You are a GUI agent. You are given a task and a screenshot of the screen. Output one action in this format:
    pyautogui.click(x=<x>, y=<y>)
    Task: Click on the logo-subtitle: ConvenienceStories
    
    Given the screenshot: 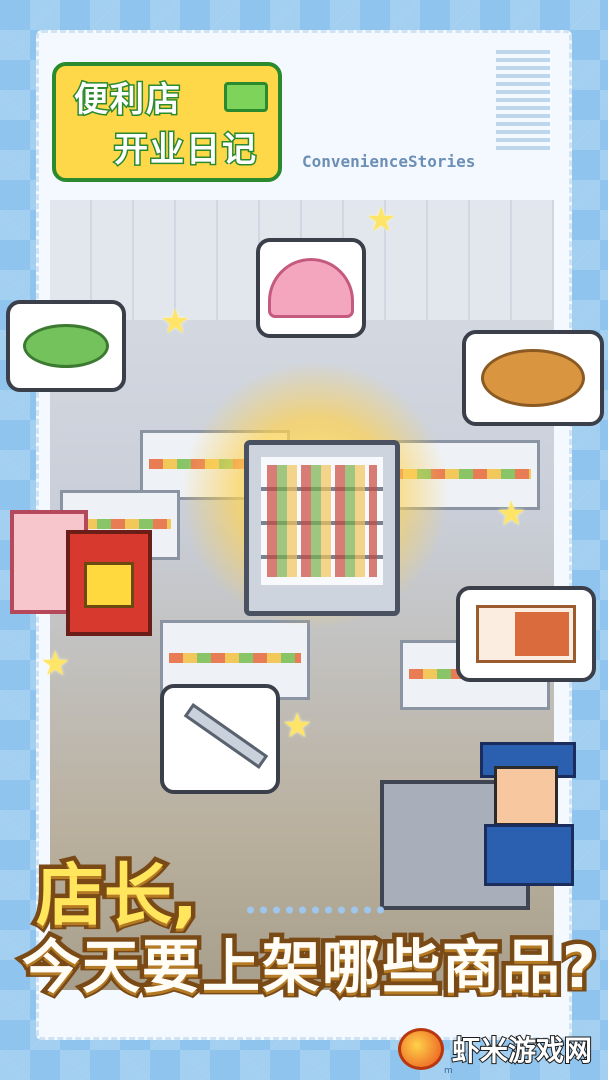 What is the action you would take?
    pyautogui.click(x=389, y=161)
    